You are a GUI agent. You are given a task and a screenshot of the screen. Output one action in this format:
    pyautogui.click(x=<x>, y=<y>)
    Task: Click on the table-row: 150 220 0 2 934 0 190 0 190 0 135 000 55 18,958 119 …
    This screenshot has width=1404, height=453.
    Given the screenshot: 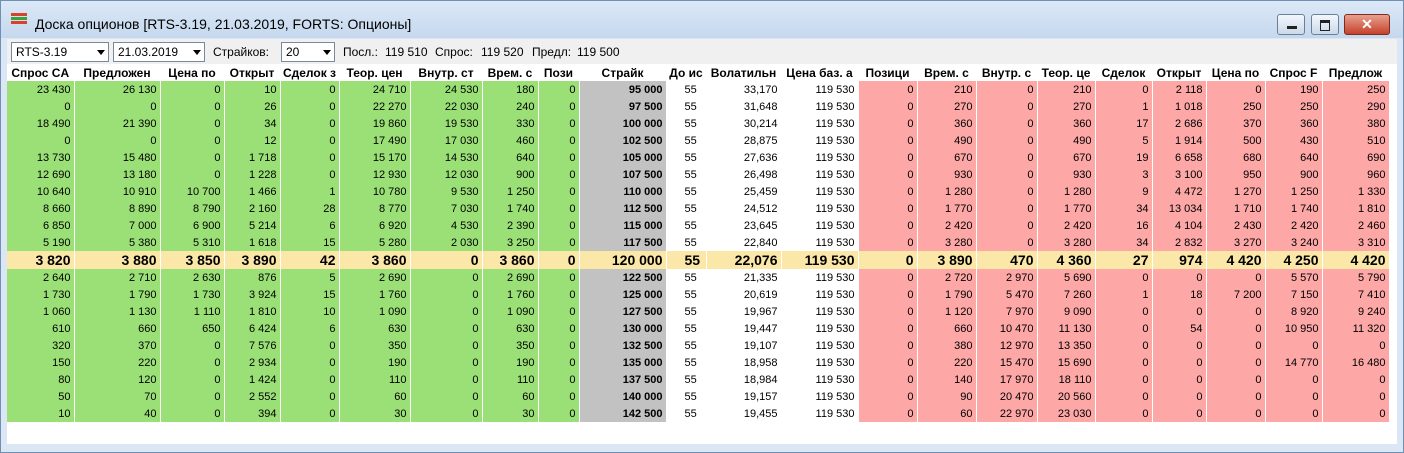 What is the action you would take?
    pyautogui.click(x=698, y=362)
    